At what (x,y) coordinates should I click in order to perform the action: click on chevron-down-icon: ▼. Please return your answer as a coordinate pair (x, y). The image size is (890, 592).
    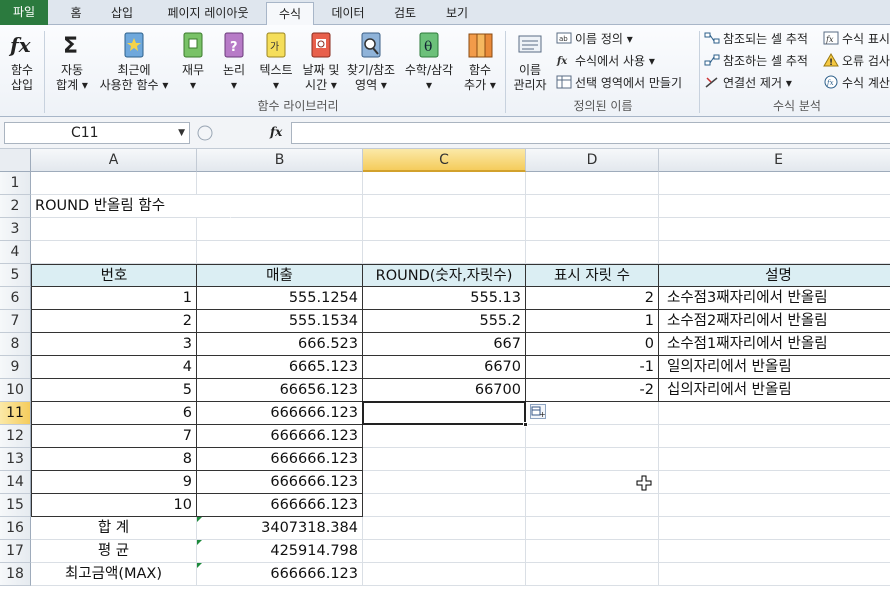
    Looking at the image, I should click on (181, 133).